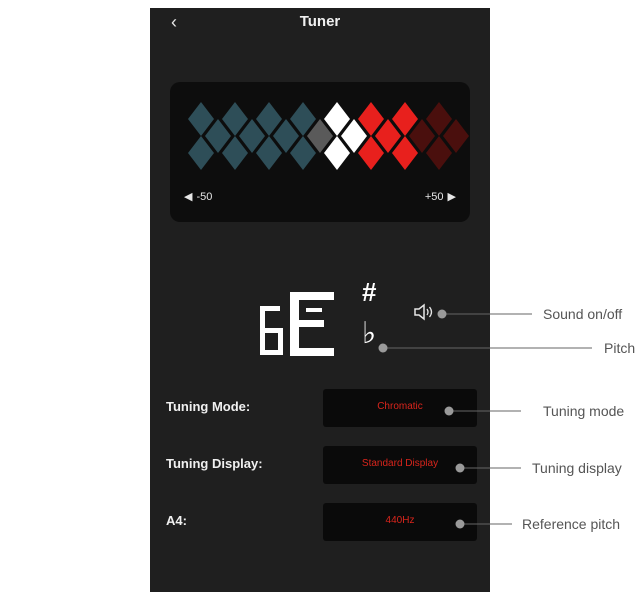  I want to click on tuning-display-callout: Tuning display, so click(577, 468).